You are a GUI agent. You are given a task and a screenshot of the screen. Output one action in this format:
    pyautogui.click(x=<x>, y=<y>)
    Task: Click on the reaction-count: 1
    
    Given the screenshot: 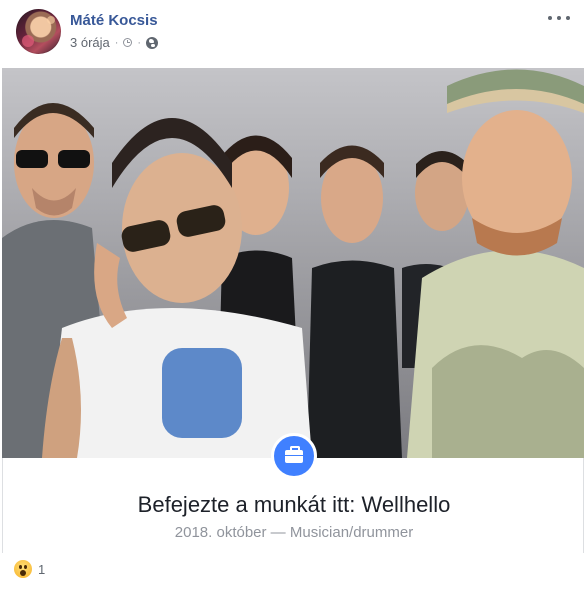 What is the action you would take?
    pyautogui.click(x=42, y=569)
    